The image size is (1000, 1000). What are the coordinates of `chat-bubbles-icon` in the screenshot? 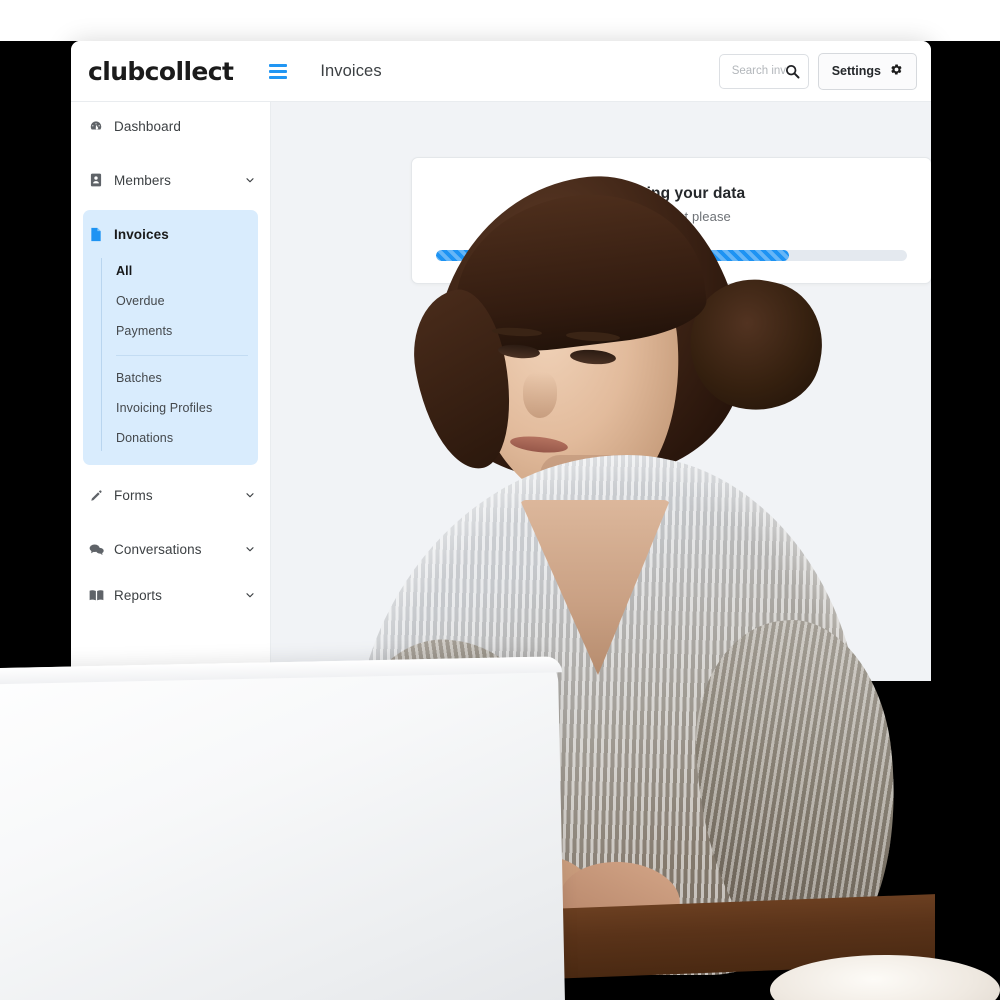 It's located at (96, 549).